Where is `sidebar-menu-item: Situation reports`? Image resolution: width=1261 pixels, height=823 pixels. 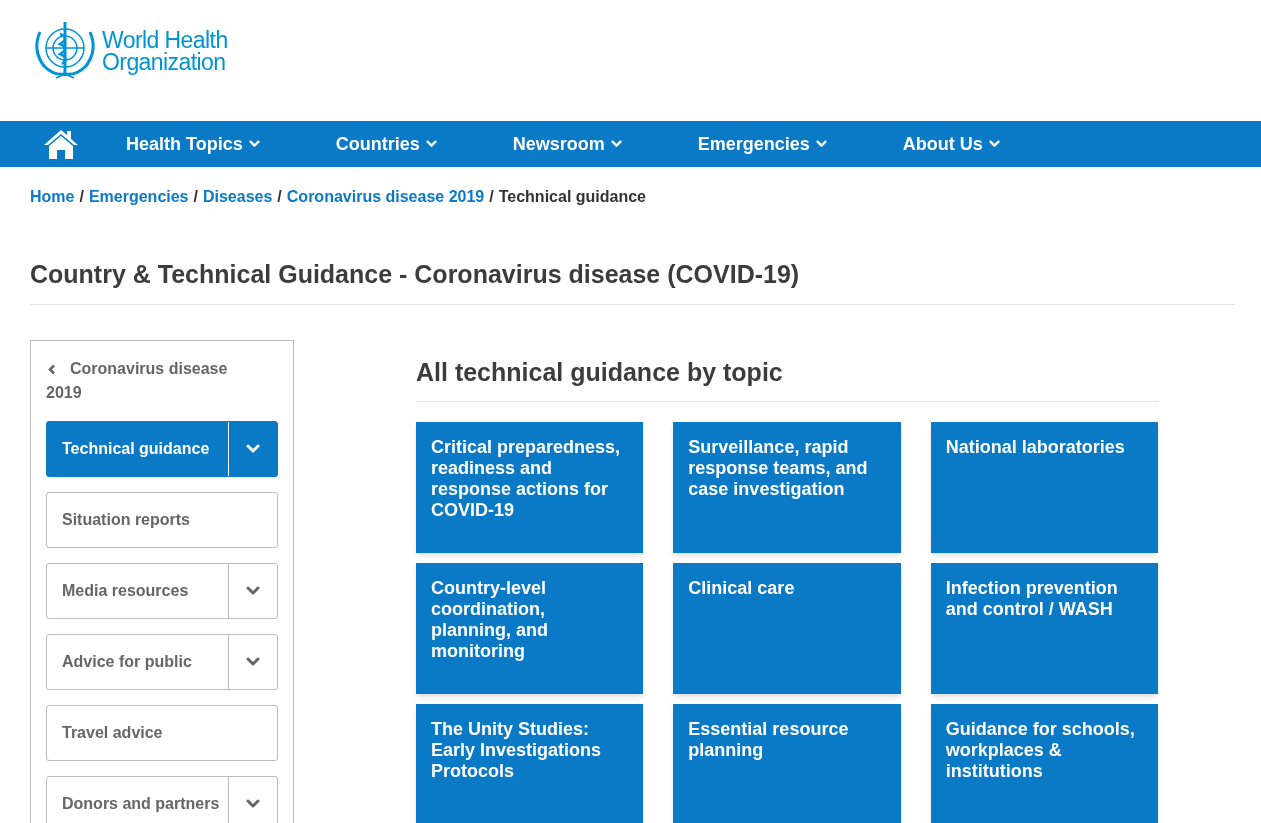
sidebar-menu-item: Situation reports is located at coordinates (162, 519).